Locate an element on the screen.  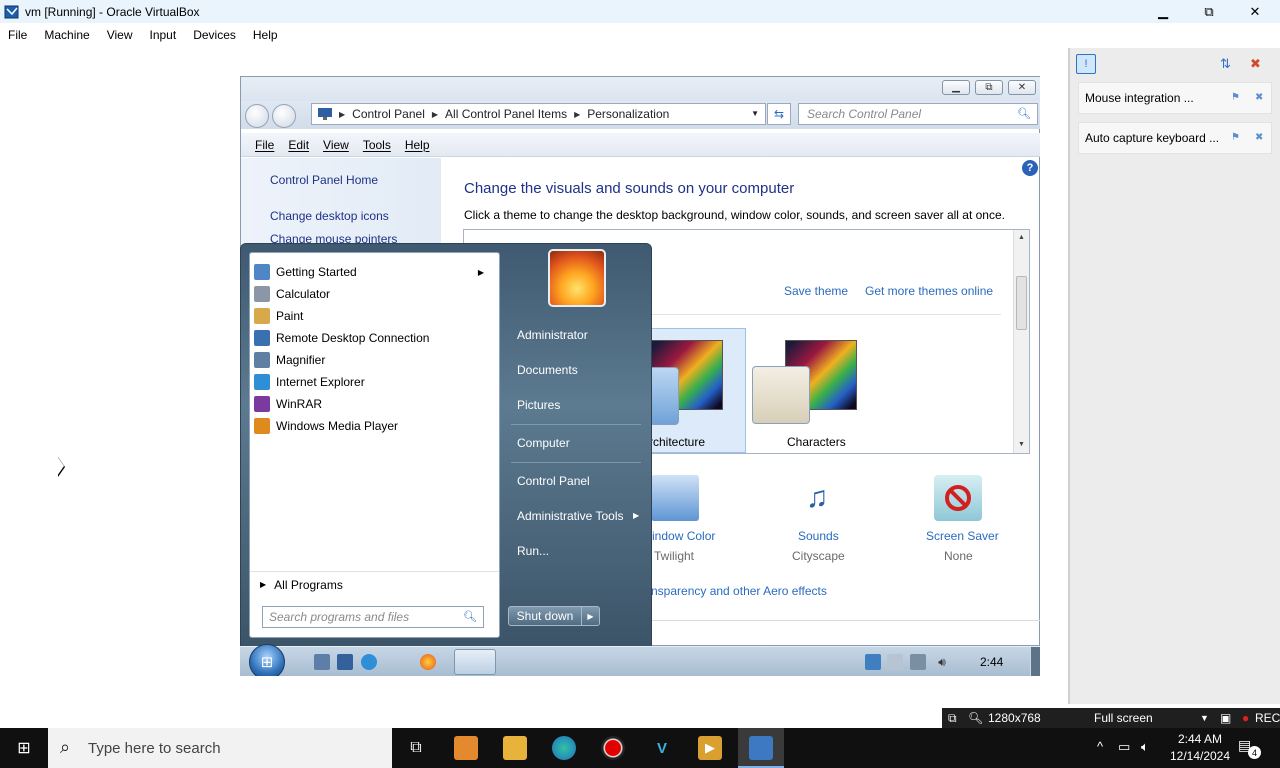
show-desktop-button is located at coordinates (1035, 661).